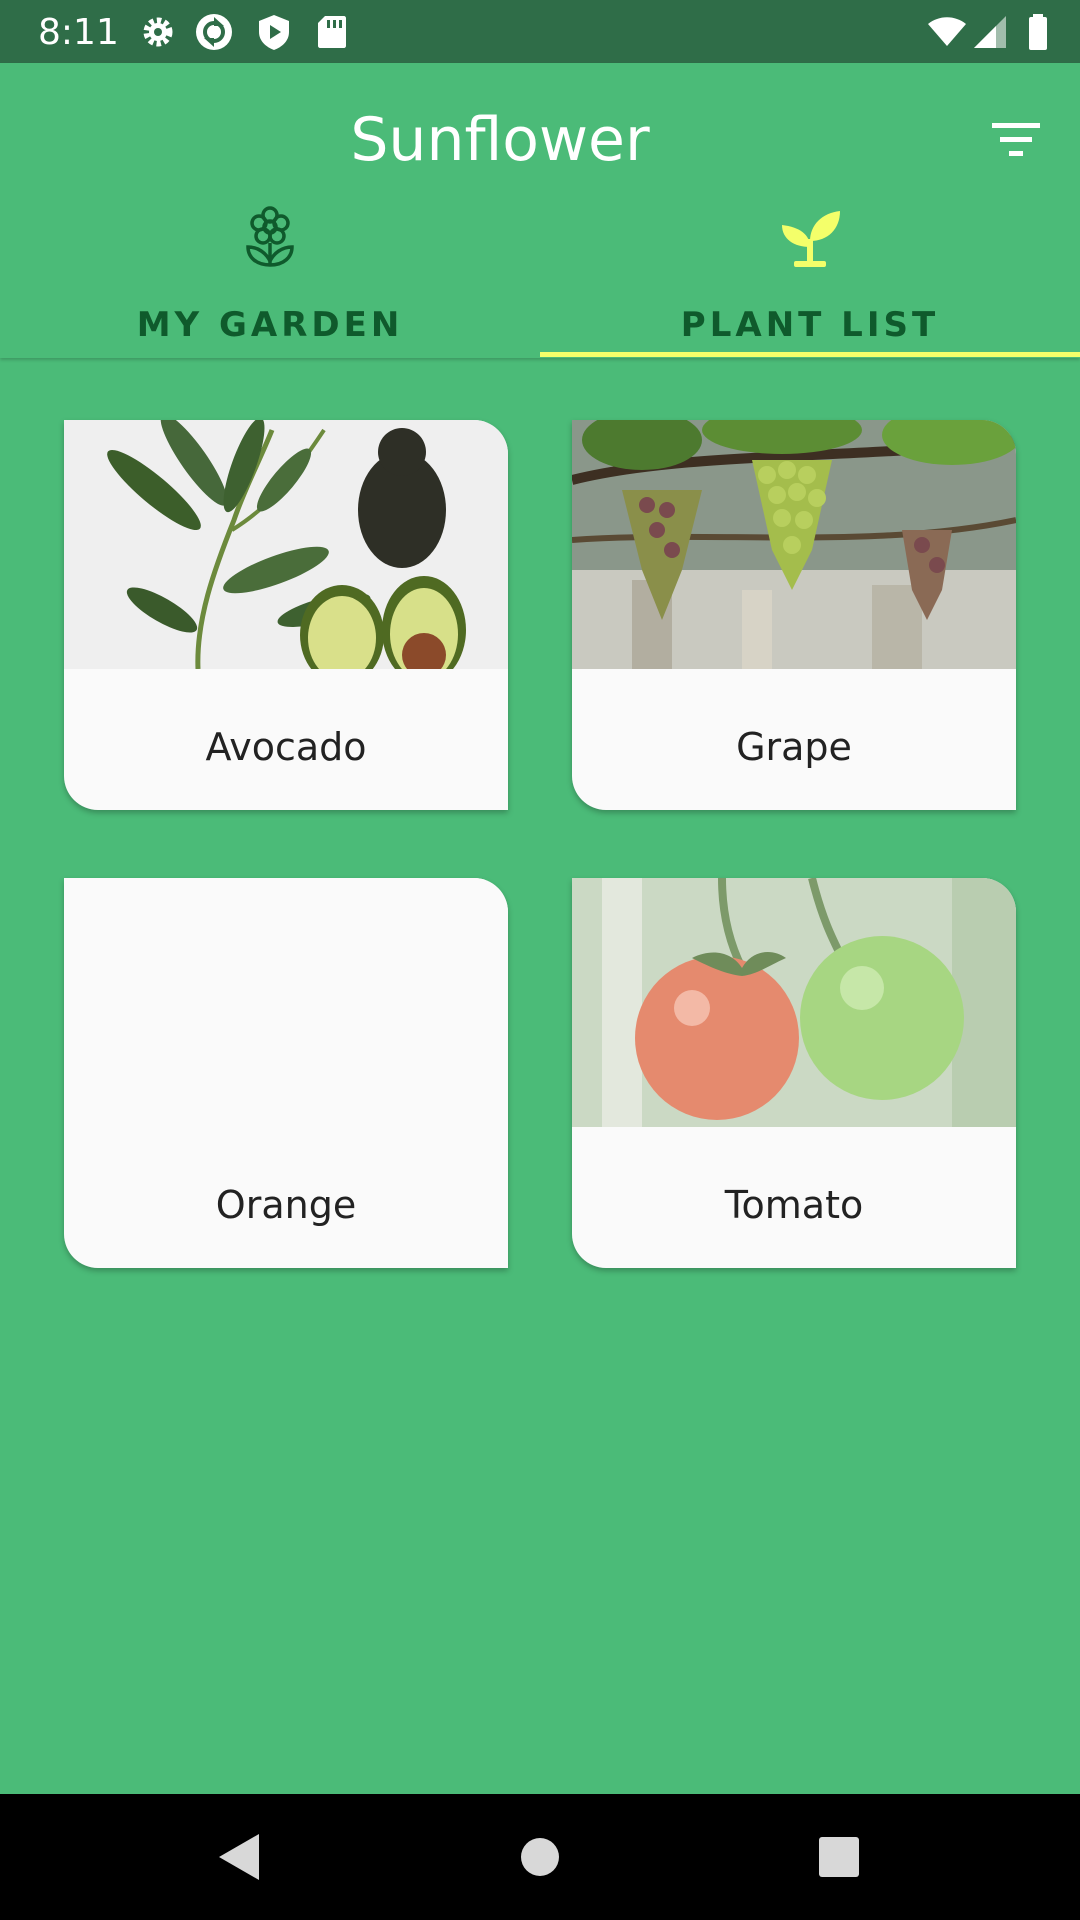  I want to click on app-title: Sunflower, so click(500, 140).